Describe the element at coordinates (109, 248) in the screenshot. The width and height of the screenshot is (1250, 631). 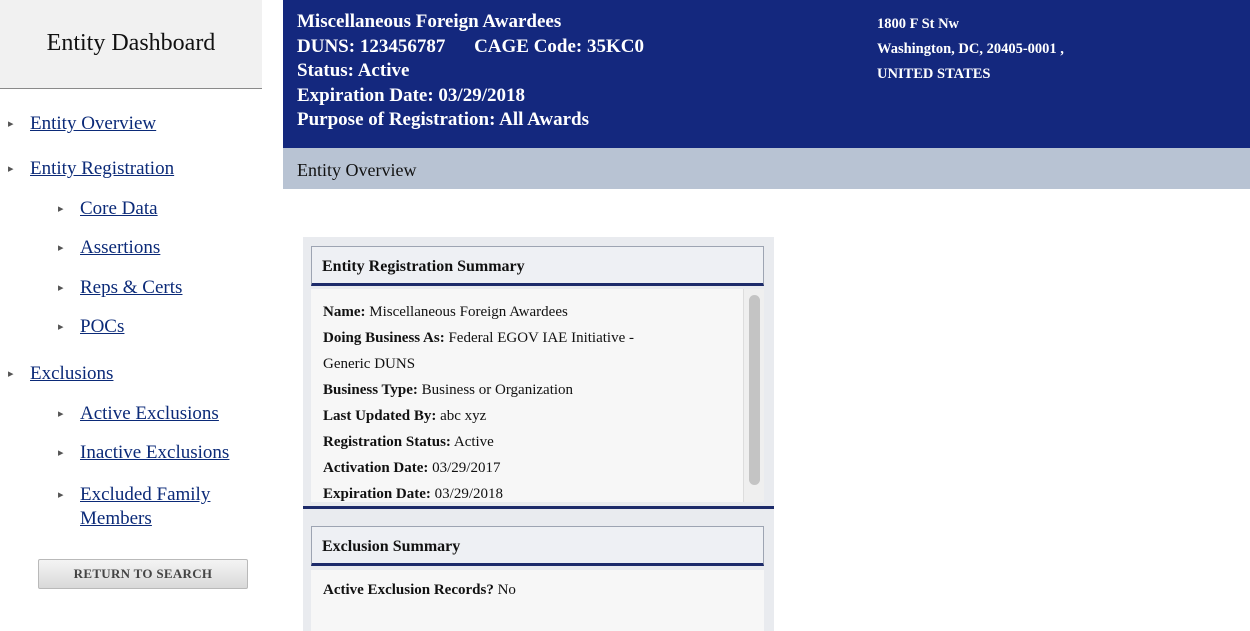
I see `sidebar-item-assertions: ▸ Assertions` at that location.